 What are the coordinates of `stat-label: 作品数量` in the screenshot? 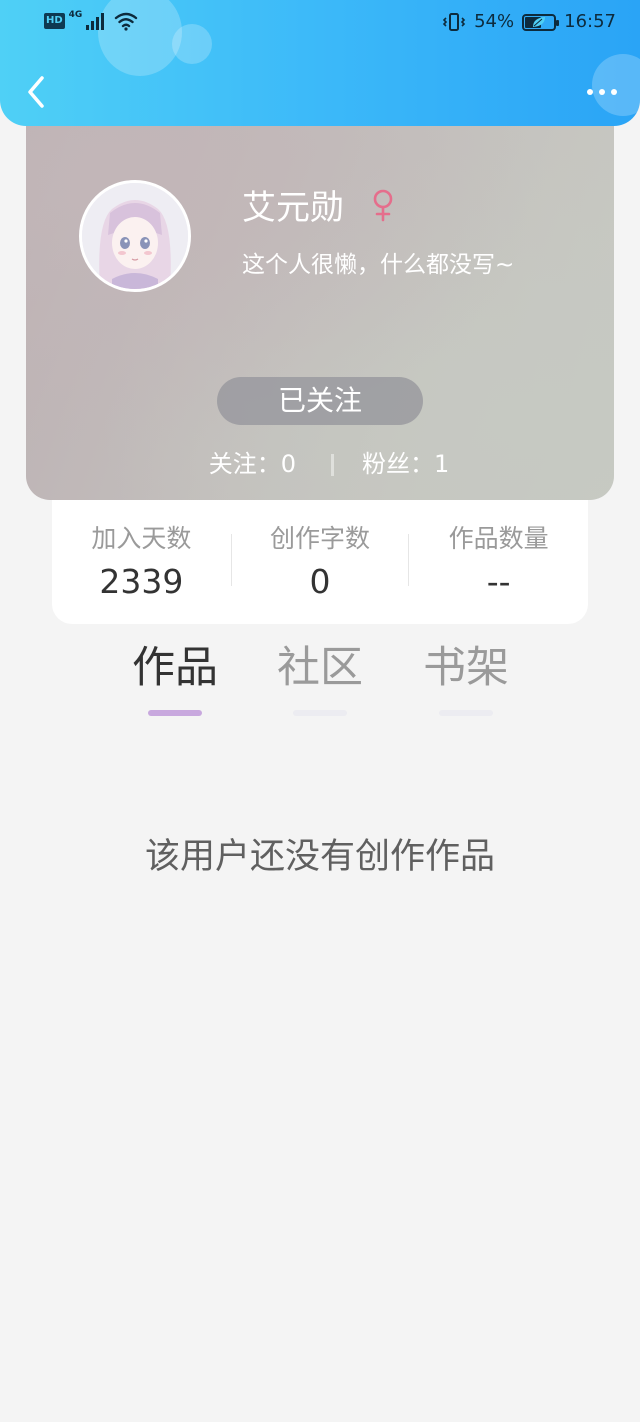 It's located at (498, 538).